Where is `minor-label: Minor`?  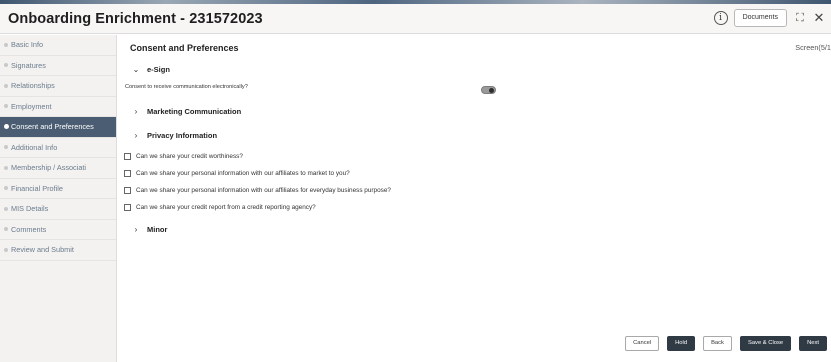
minor-label: Minor is located at coordinates (157, 229).